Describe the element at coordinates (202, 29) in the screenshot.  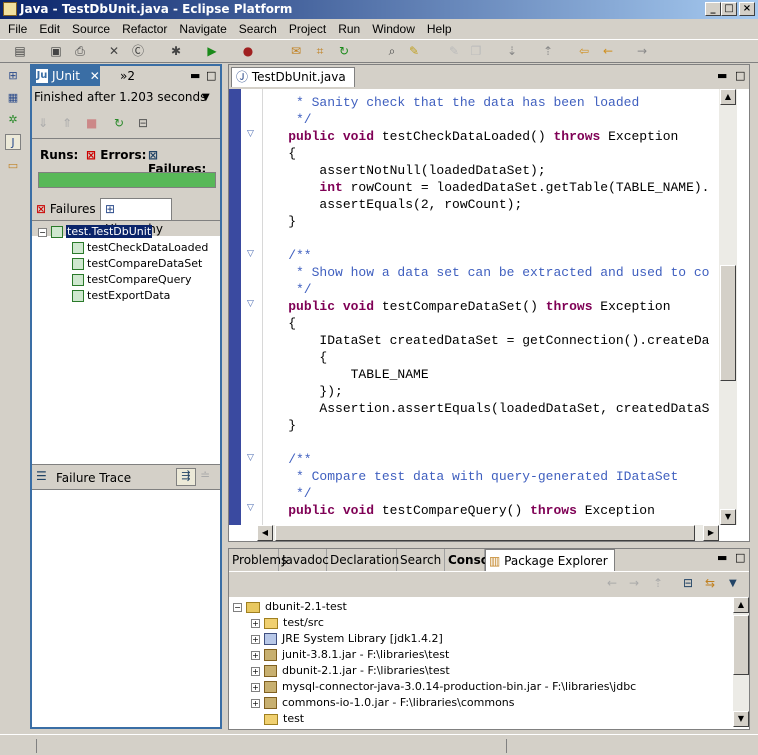
I see `menu-item-navigate: Navigate` at that location.